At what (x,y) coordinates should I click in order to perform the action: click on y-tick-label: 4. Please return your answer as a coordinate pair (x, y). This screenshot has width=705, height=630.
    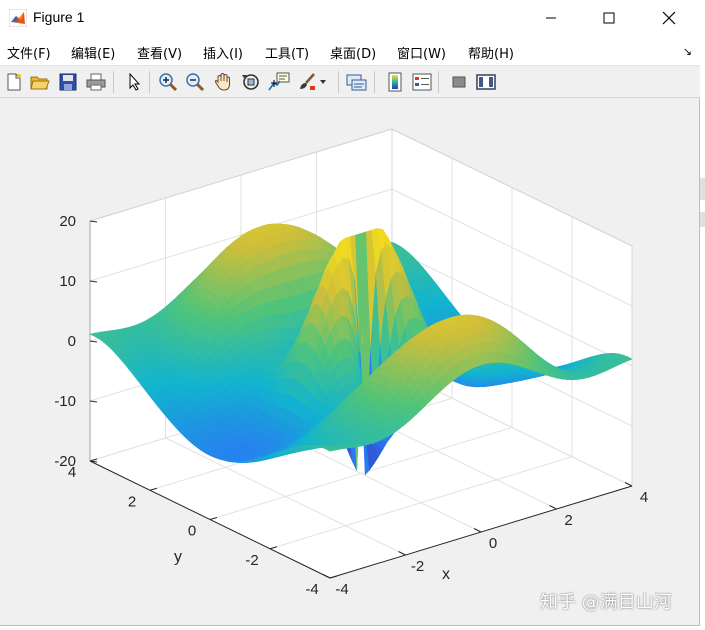
    Looking at the image, I should click on (72, 472).